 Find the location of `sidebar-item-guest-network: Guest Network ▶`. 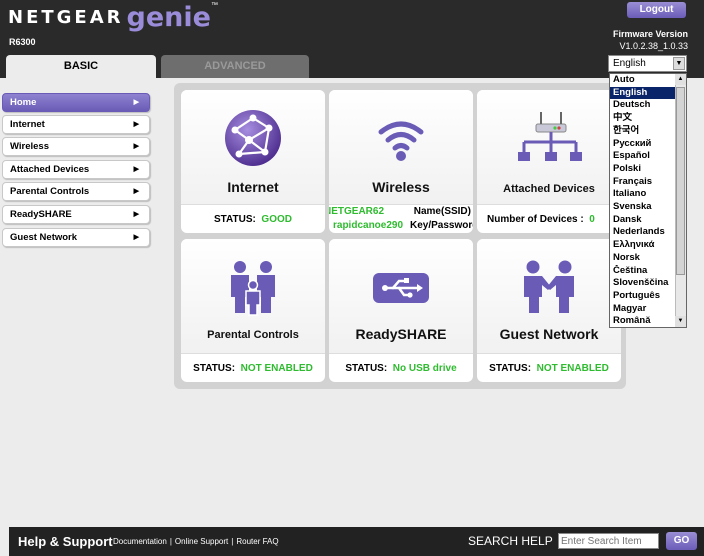

sidebar-item-guest-network: Guest Network ▶ is located at coordinates (76, 237).